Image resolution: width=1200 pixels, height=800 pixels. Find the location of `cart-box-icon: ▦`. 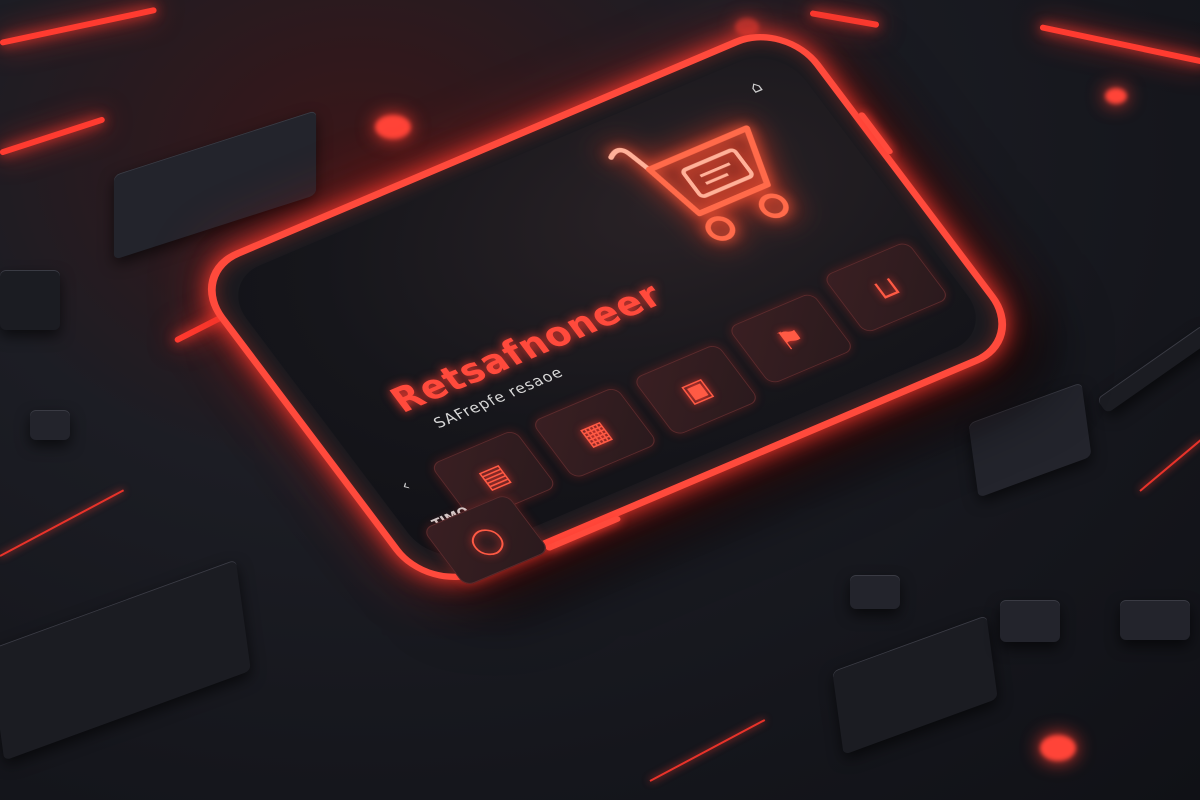

cart-box-icon: ▦ is located at coordinates (595, 432).